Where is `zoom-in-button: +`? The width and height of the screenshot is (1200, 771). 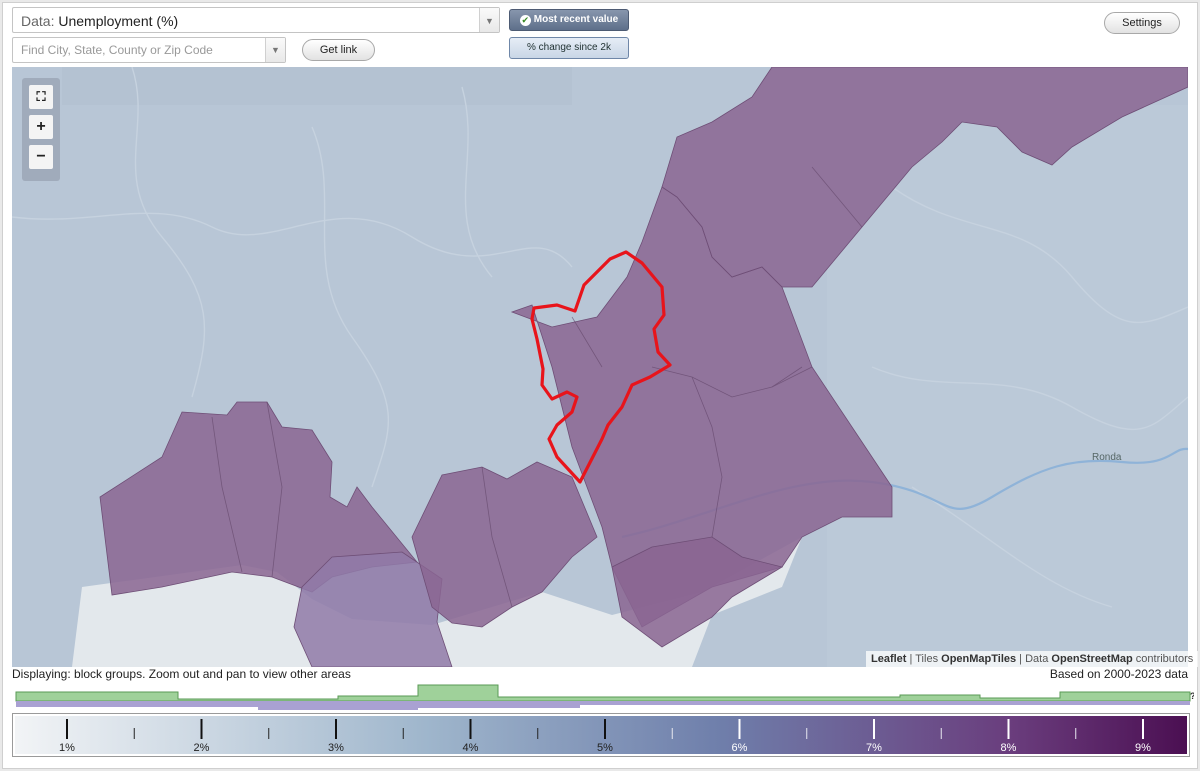 zoom-in-button: + is located at coordinates (41, 127).